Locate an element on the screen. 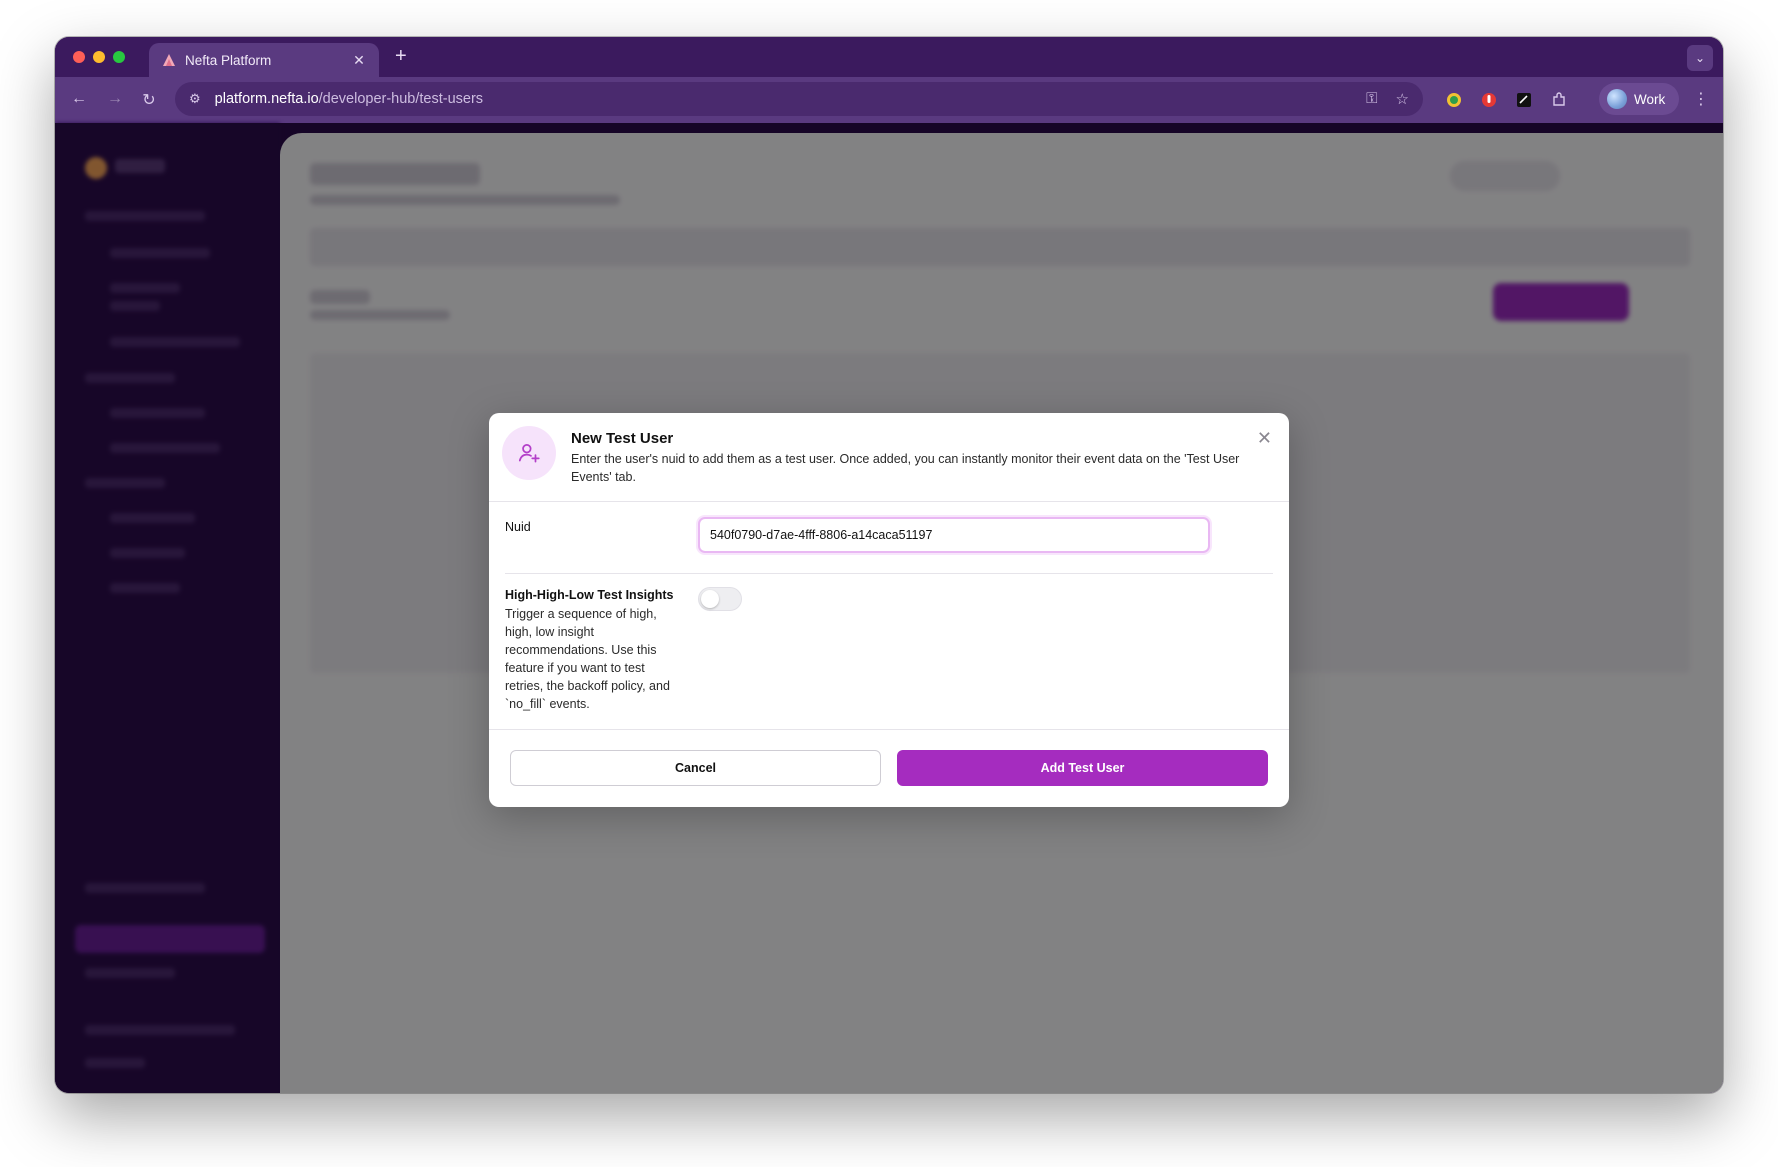 The image size is (1778, 1167). avatar is located at coordinates (1617, 99).